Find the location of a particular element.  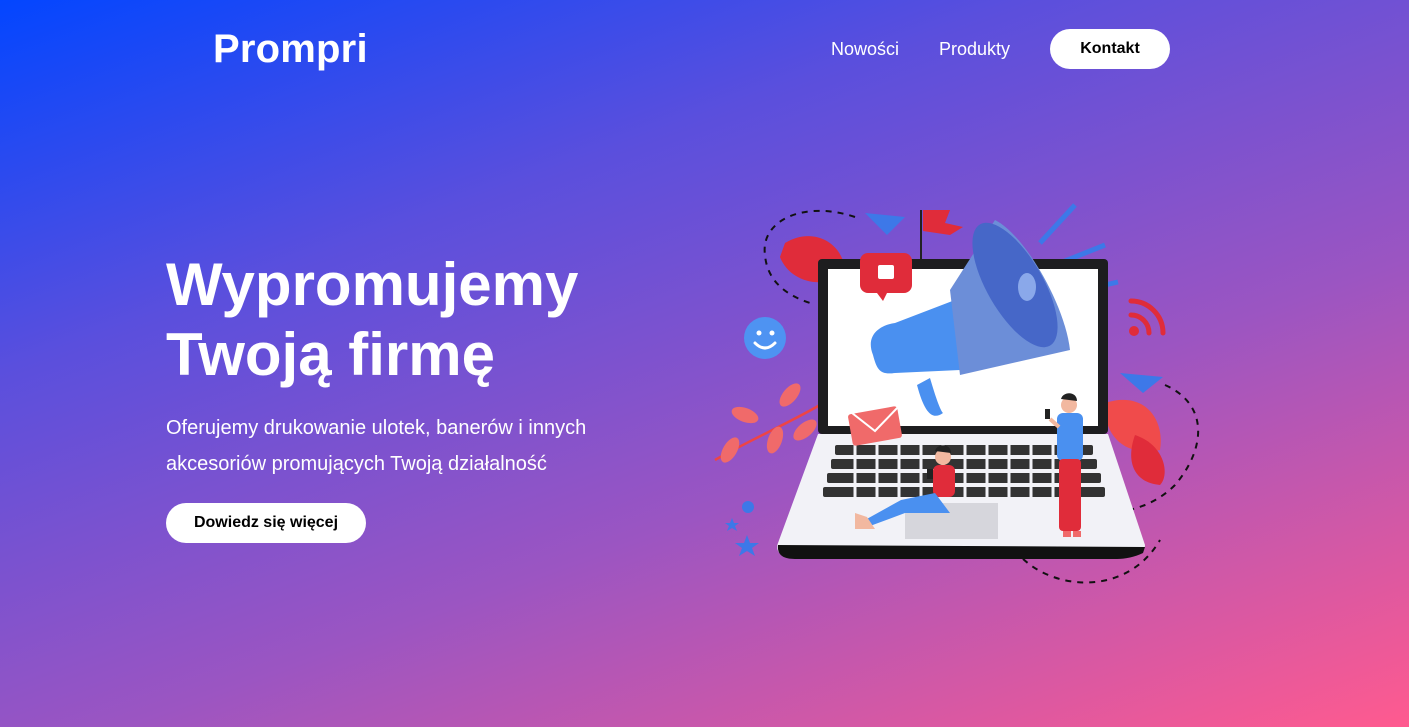

contact-button: Kontakt is located at coordinates (1110, 49).